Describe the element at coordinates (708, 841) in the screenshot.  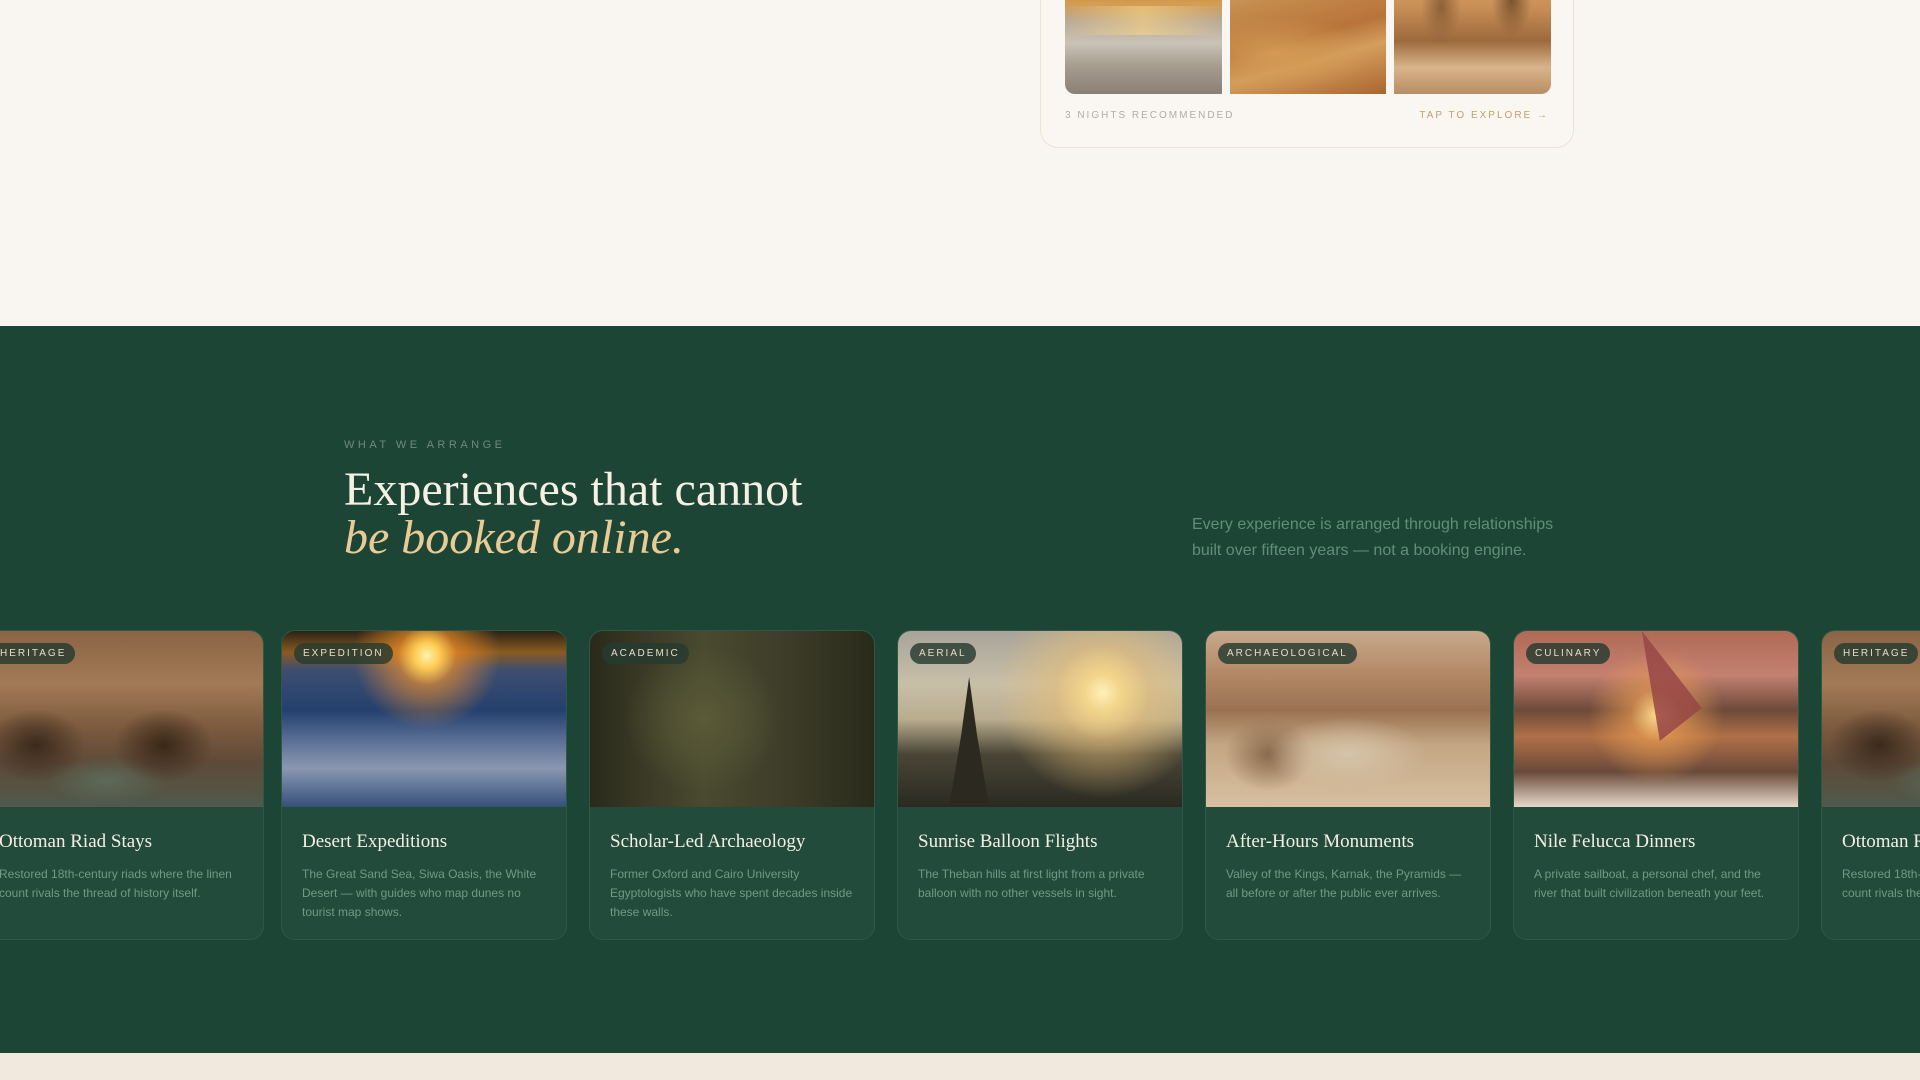
I see `experience-title: Scholar-Led Archaeology` at that location.